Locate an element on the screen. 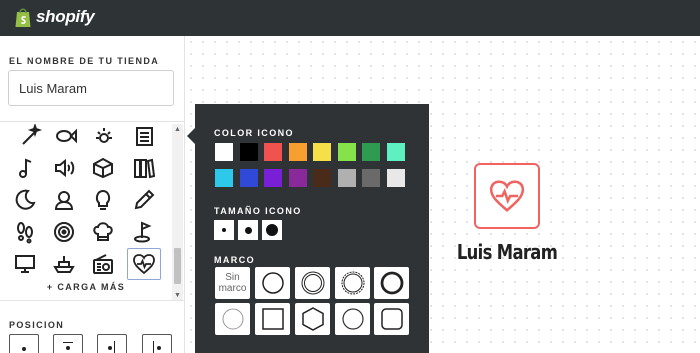 Image resolution: width=700 pixels, height=353 pixels. chef-hat-icon is located at coordinates (103, 232).